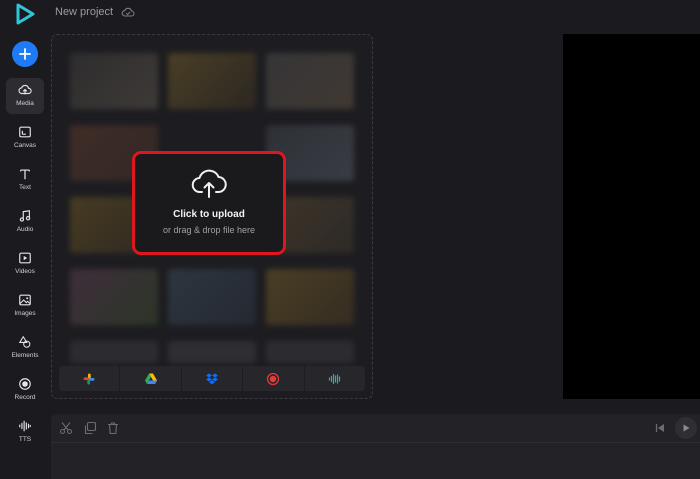  I want to click on audio-wave-icon, so click(334, 378).